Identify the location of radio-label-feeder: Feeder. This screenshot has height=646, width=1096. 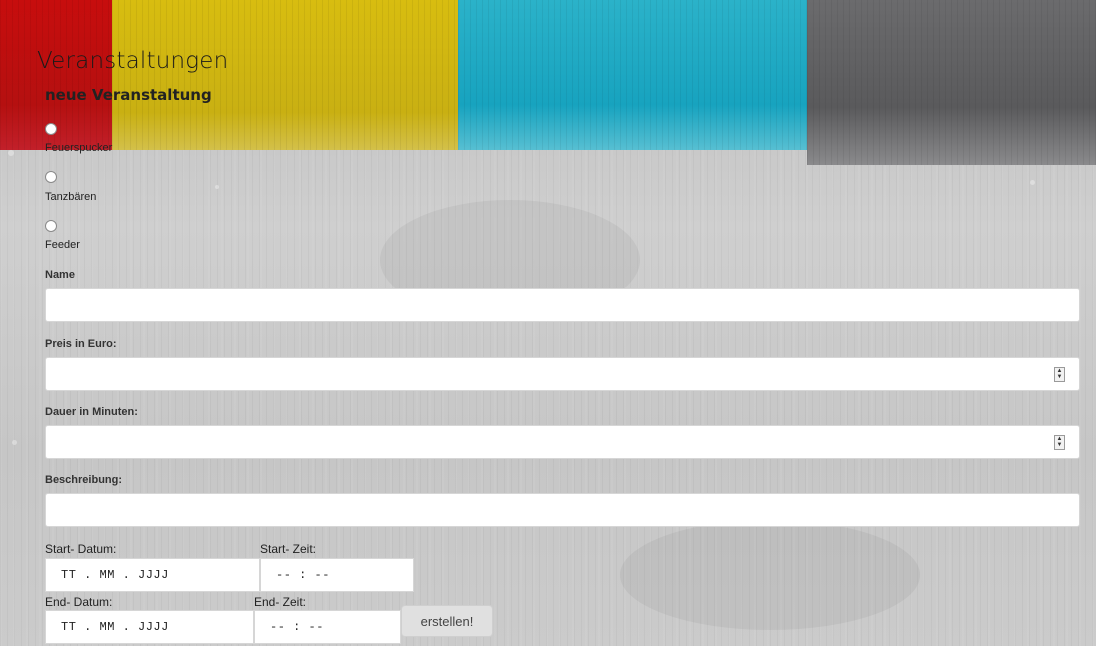
(62, 245).